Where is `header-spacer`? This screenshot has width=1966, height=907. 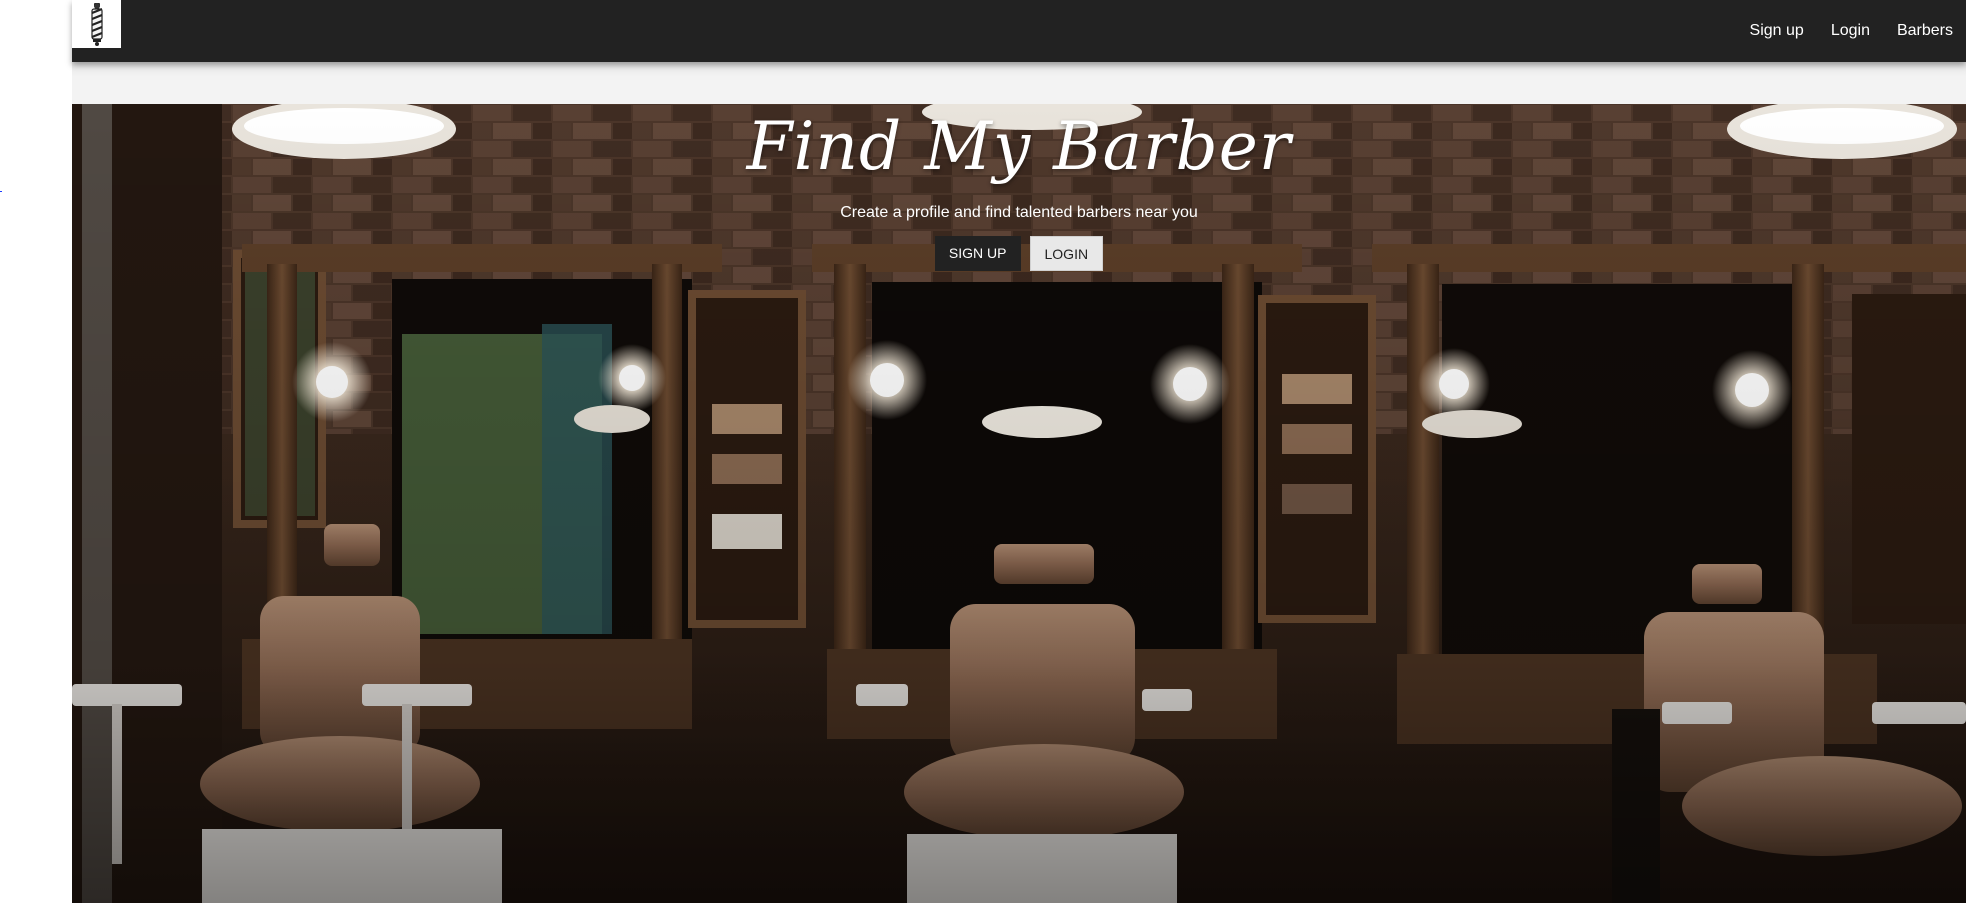
header-spacer is located at coordinates (1019, 83).